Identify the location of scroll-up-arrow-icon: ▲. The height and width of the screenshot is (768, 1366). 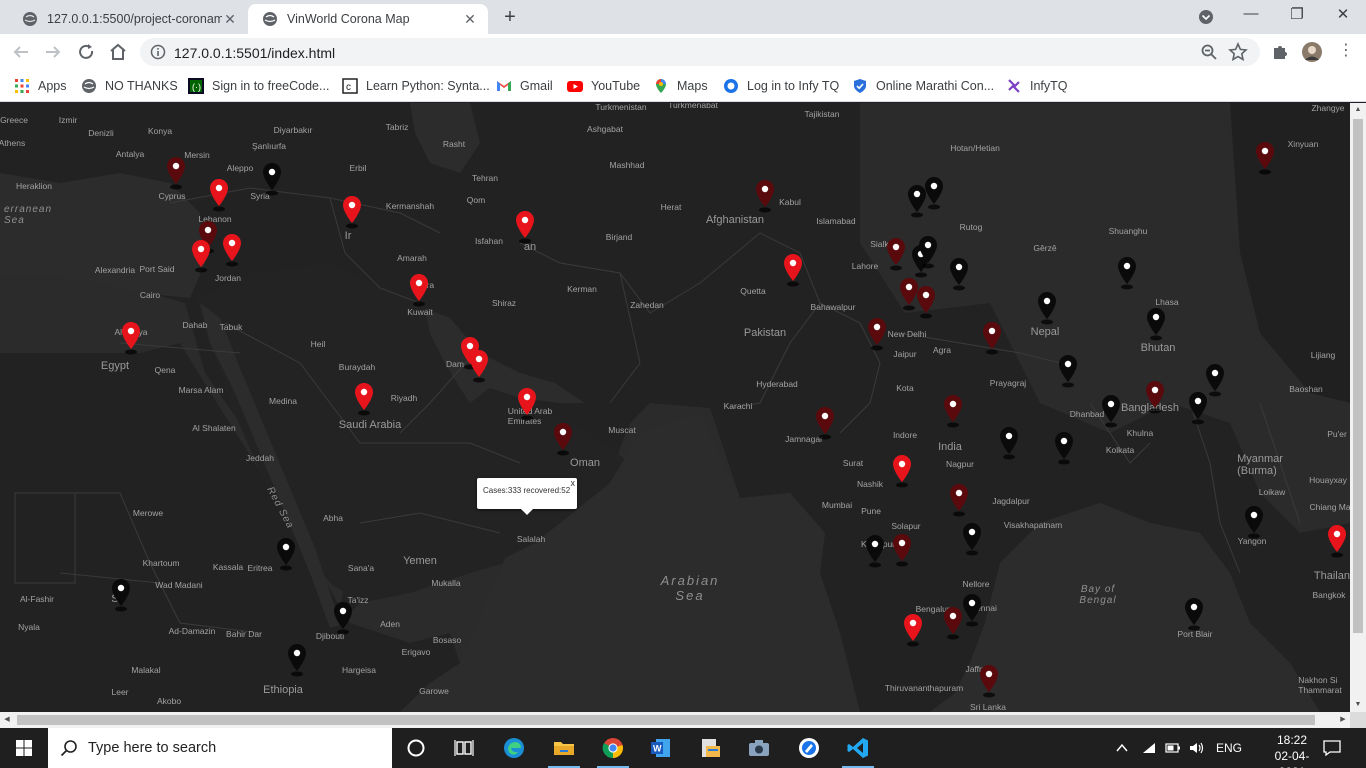
(1358, 110).